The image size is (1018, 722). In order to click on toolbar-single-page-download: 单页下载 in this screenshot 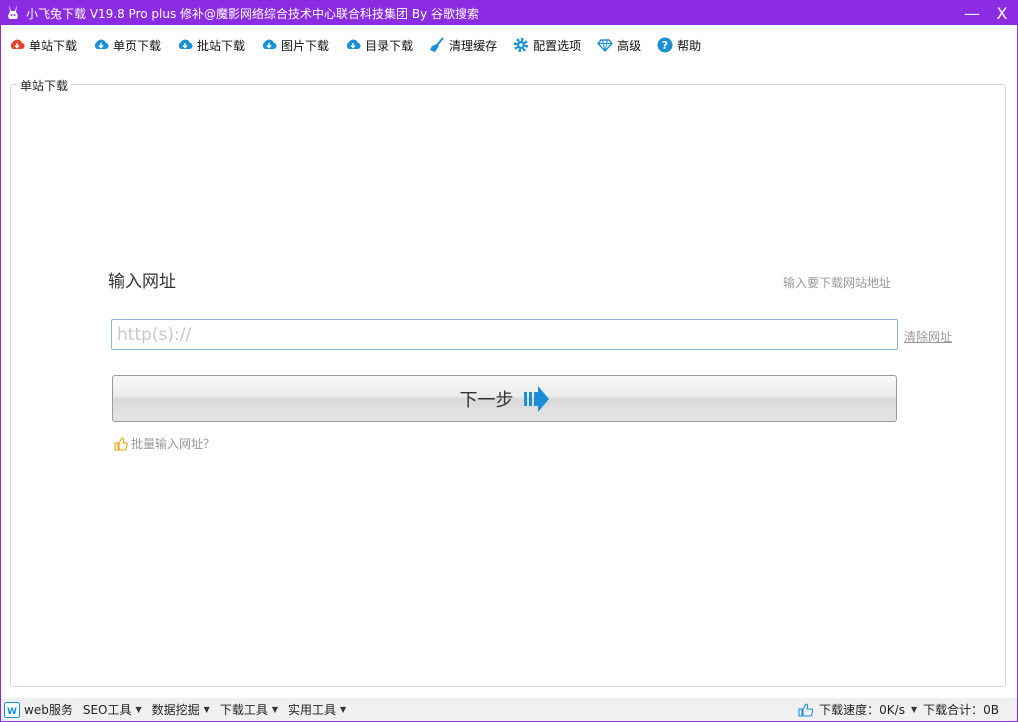, I will do `click(127, 45)`.